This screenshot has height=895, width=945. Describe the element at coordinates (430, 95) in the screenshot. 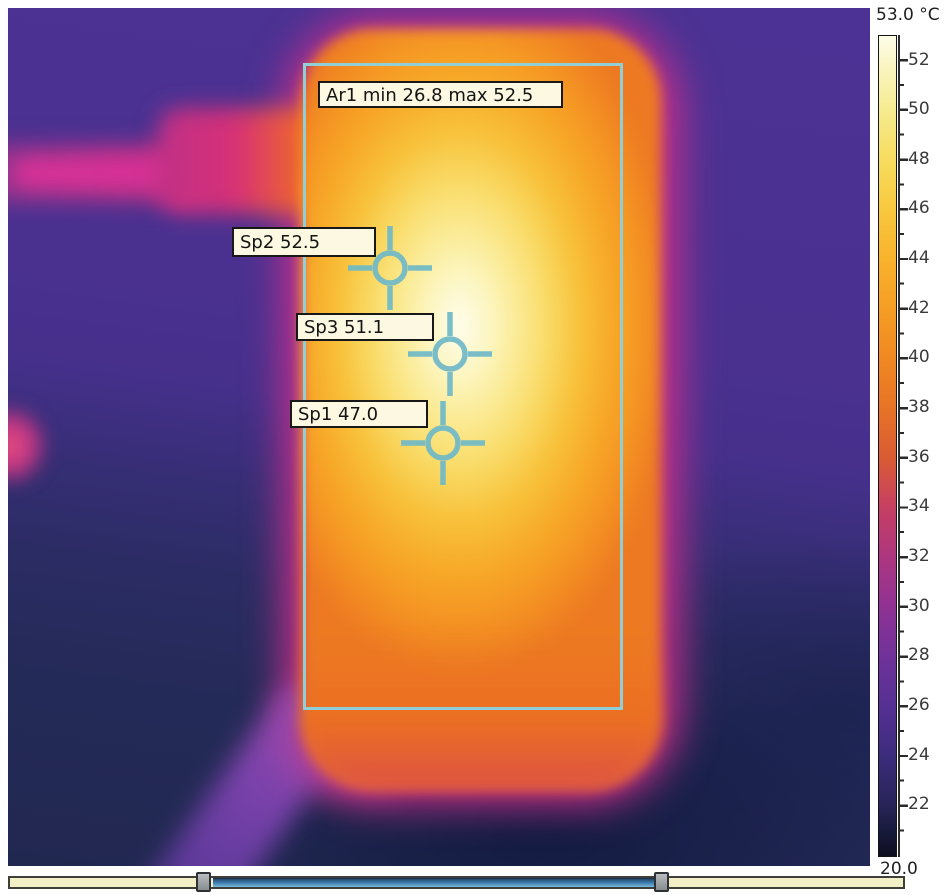

I see `ar1-result-text: Ar1 min 26.8 max 52.5` at that location.